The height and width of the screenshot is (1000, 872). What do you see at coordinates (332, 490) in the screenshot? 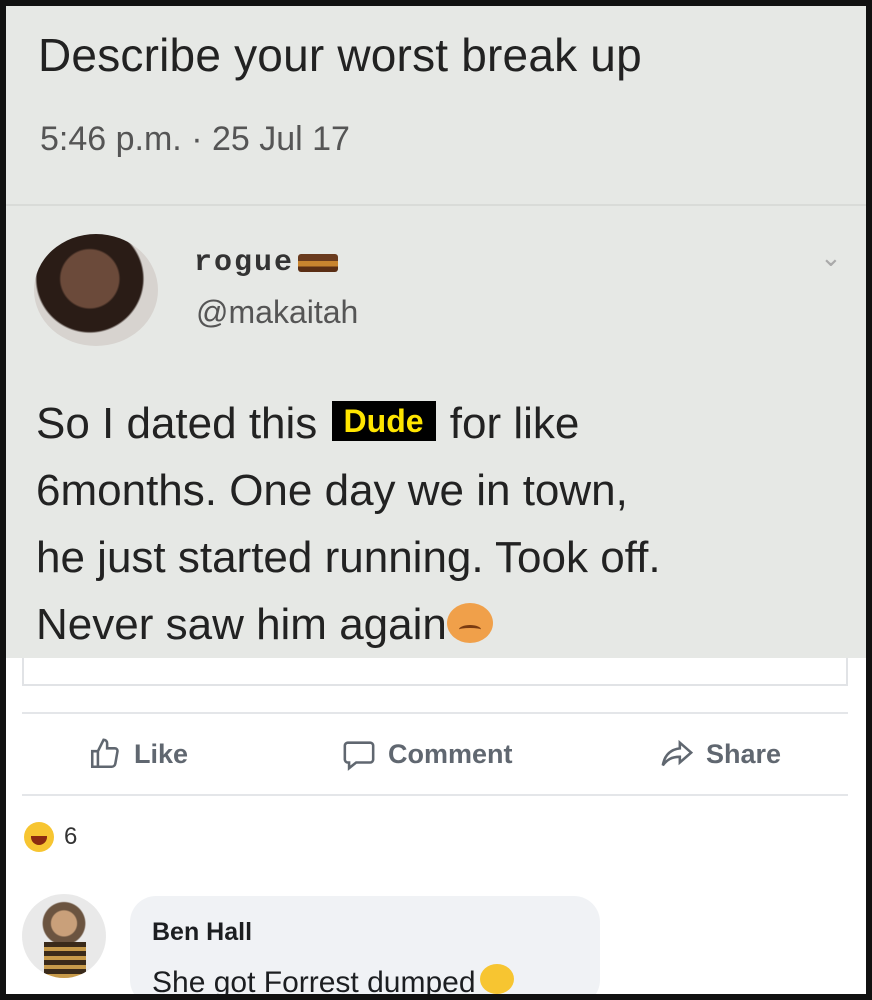
I see `body-line2: 6months. One day we in town,` at bounding box center [332, 490].